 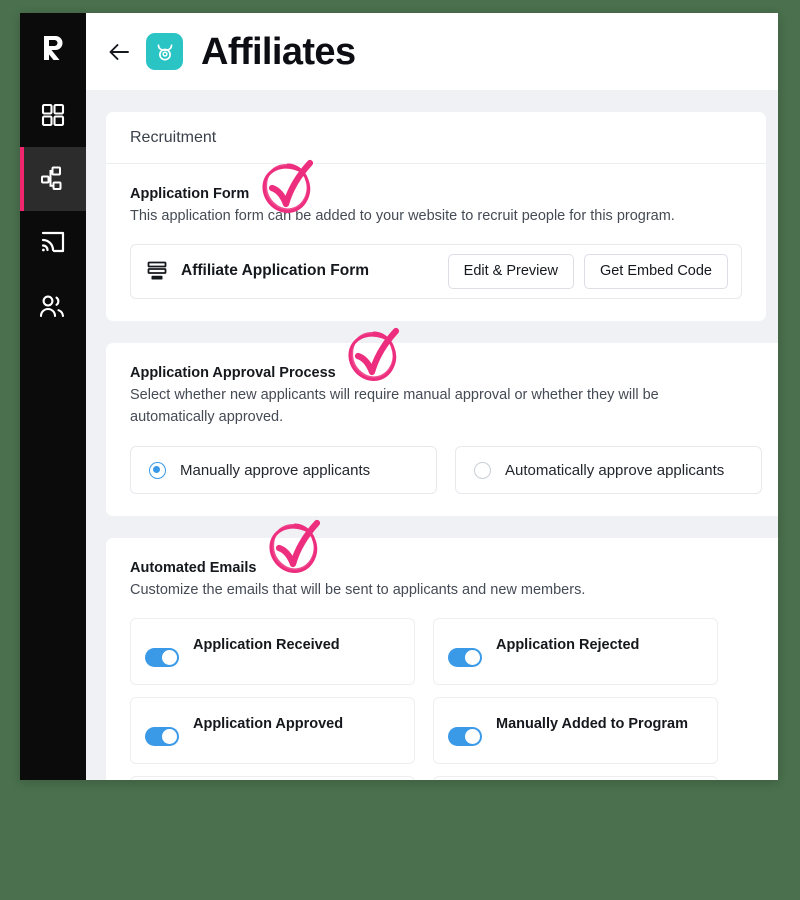 I want to click on sidebar-logo, so click(x=53, y=48).